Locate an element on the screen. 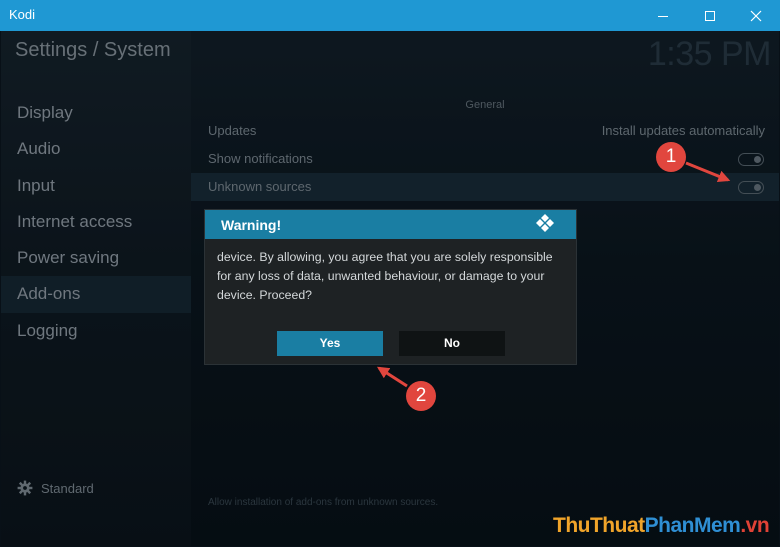 The height and width of the screenshot is (547, 780). annotation-marker-2: 2 is located at coordinates (421, 396).